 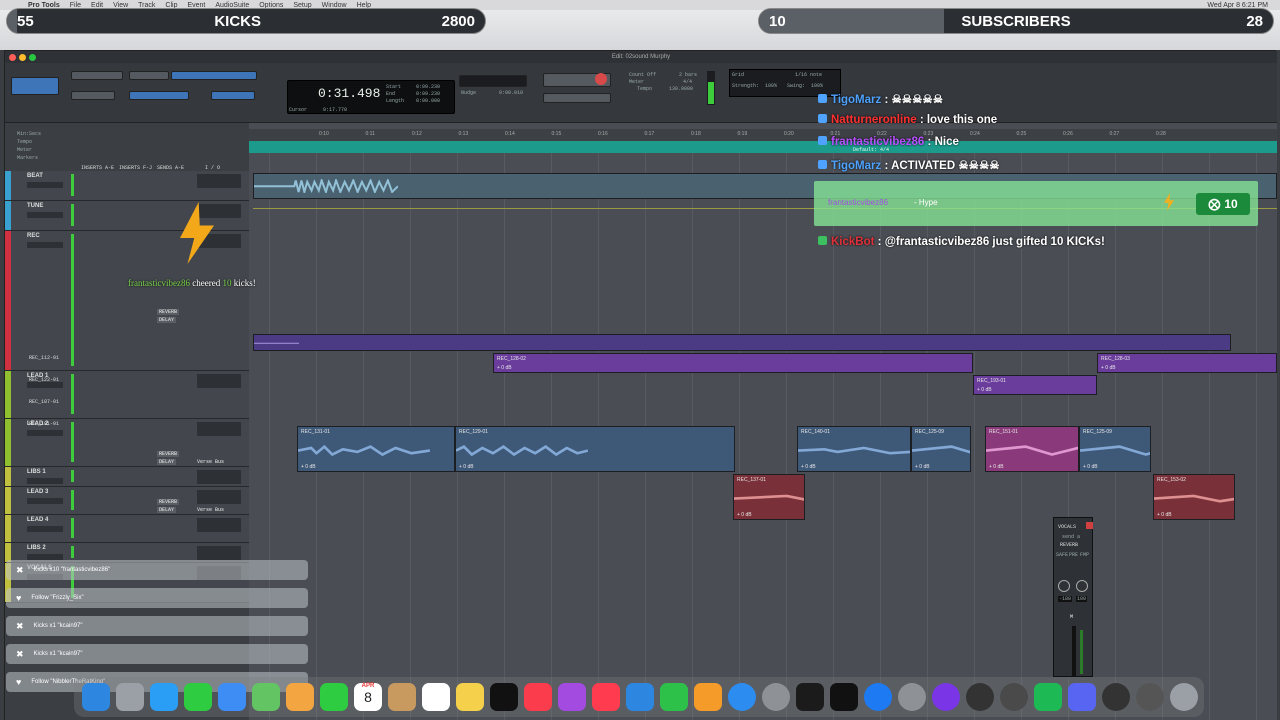 I want to click on dock-appstore-icon, so click(x=742, y=697).